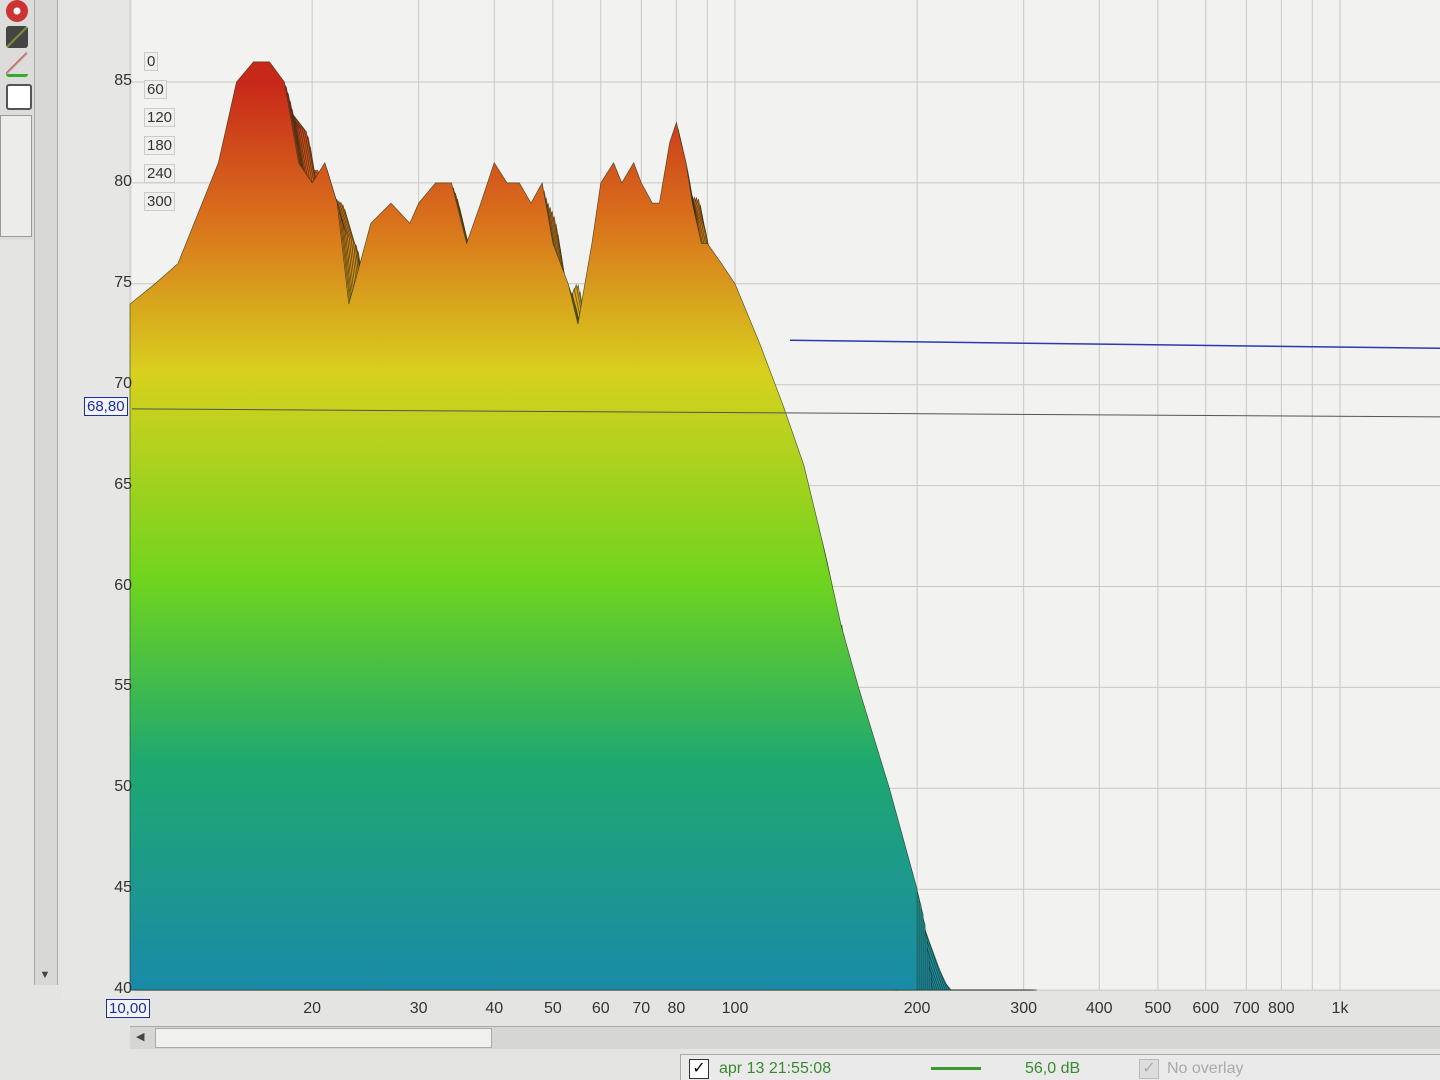  I want to click on x-tick-label: 20, so click(312, 1008).